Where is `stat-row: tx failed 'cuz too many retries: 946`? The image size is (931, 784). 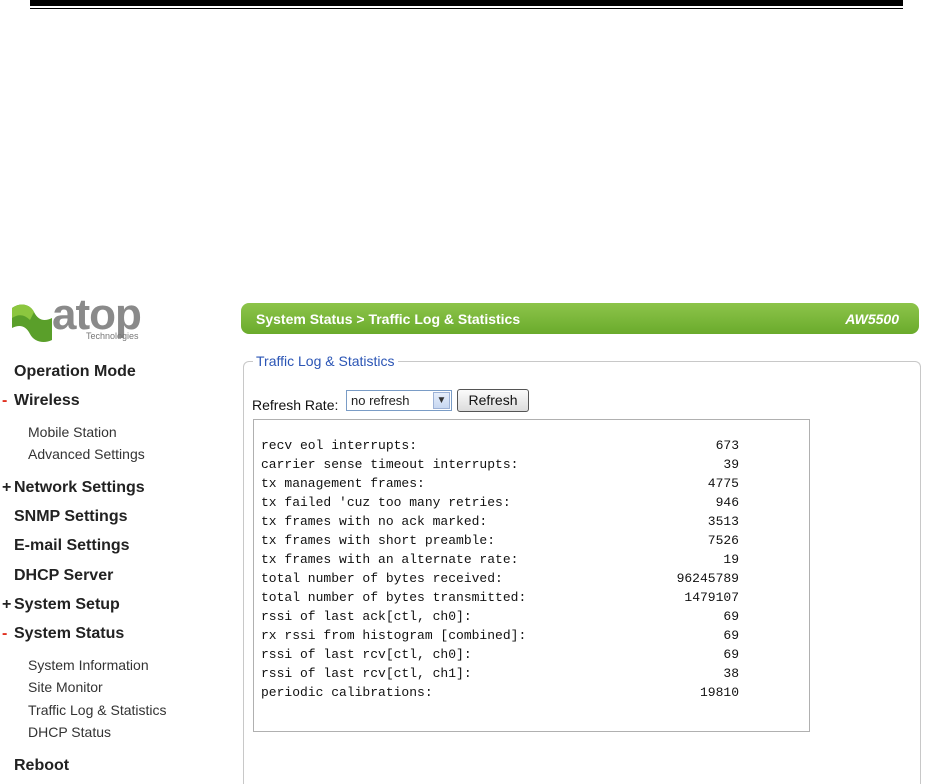
stat-row: tx failed 'cuz too many retries: 946 is located at coordinates (500, 504).